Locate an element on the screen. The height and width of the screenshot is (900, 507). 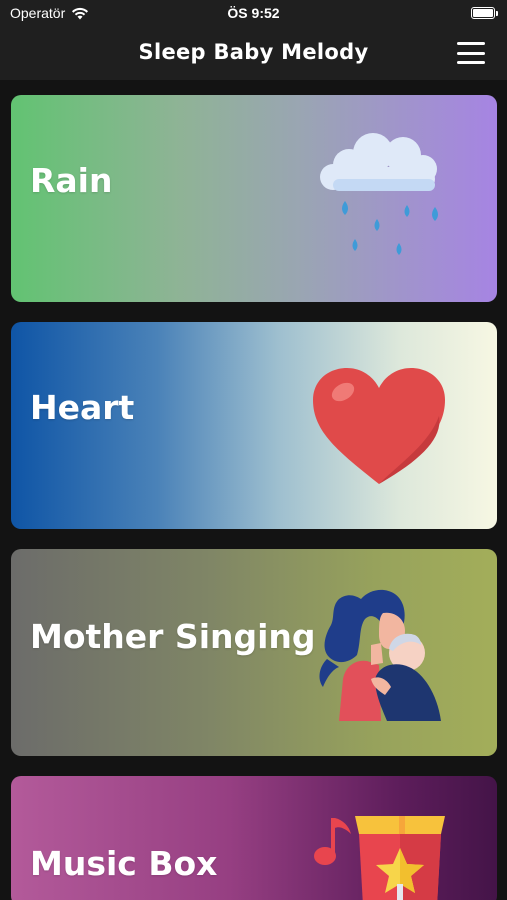
music-box-icon is located at coordinates (379, 858).